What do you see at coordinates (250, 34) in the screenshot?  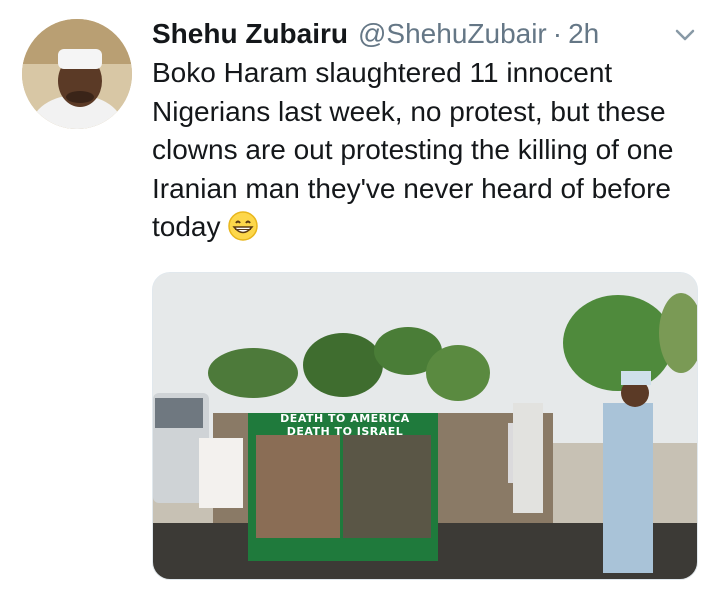 I see `display-name: Shehu Zubairu` at bounding box center [250, 34].